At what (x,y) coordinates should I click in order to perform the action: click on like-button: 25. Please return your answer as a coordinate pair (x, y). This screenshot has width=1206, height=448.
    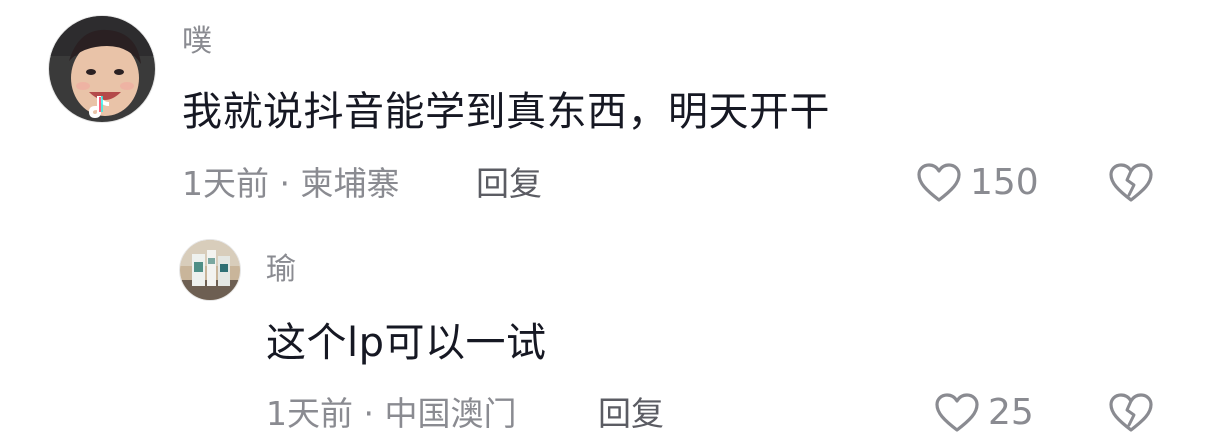
    Looking at the image, I should click on (984, 413).